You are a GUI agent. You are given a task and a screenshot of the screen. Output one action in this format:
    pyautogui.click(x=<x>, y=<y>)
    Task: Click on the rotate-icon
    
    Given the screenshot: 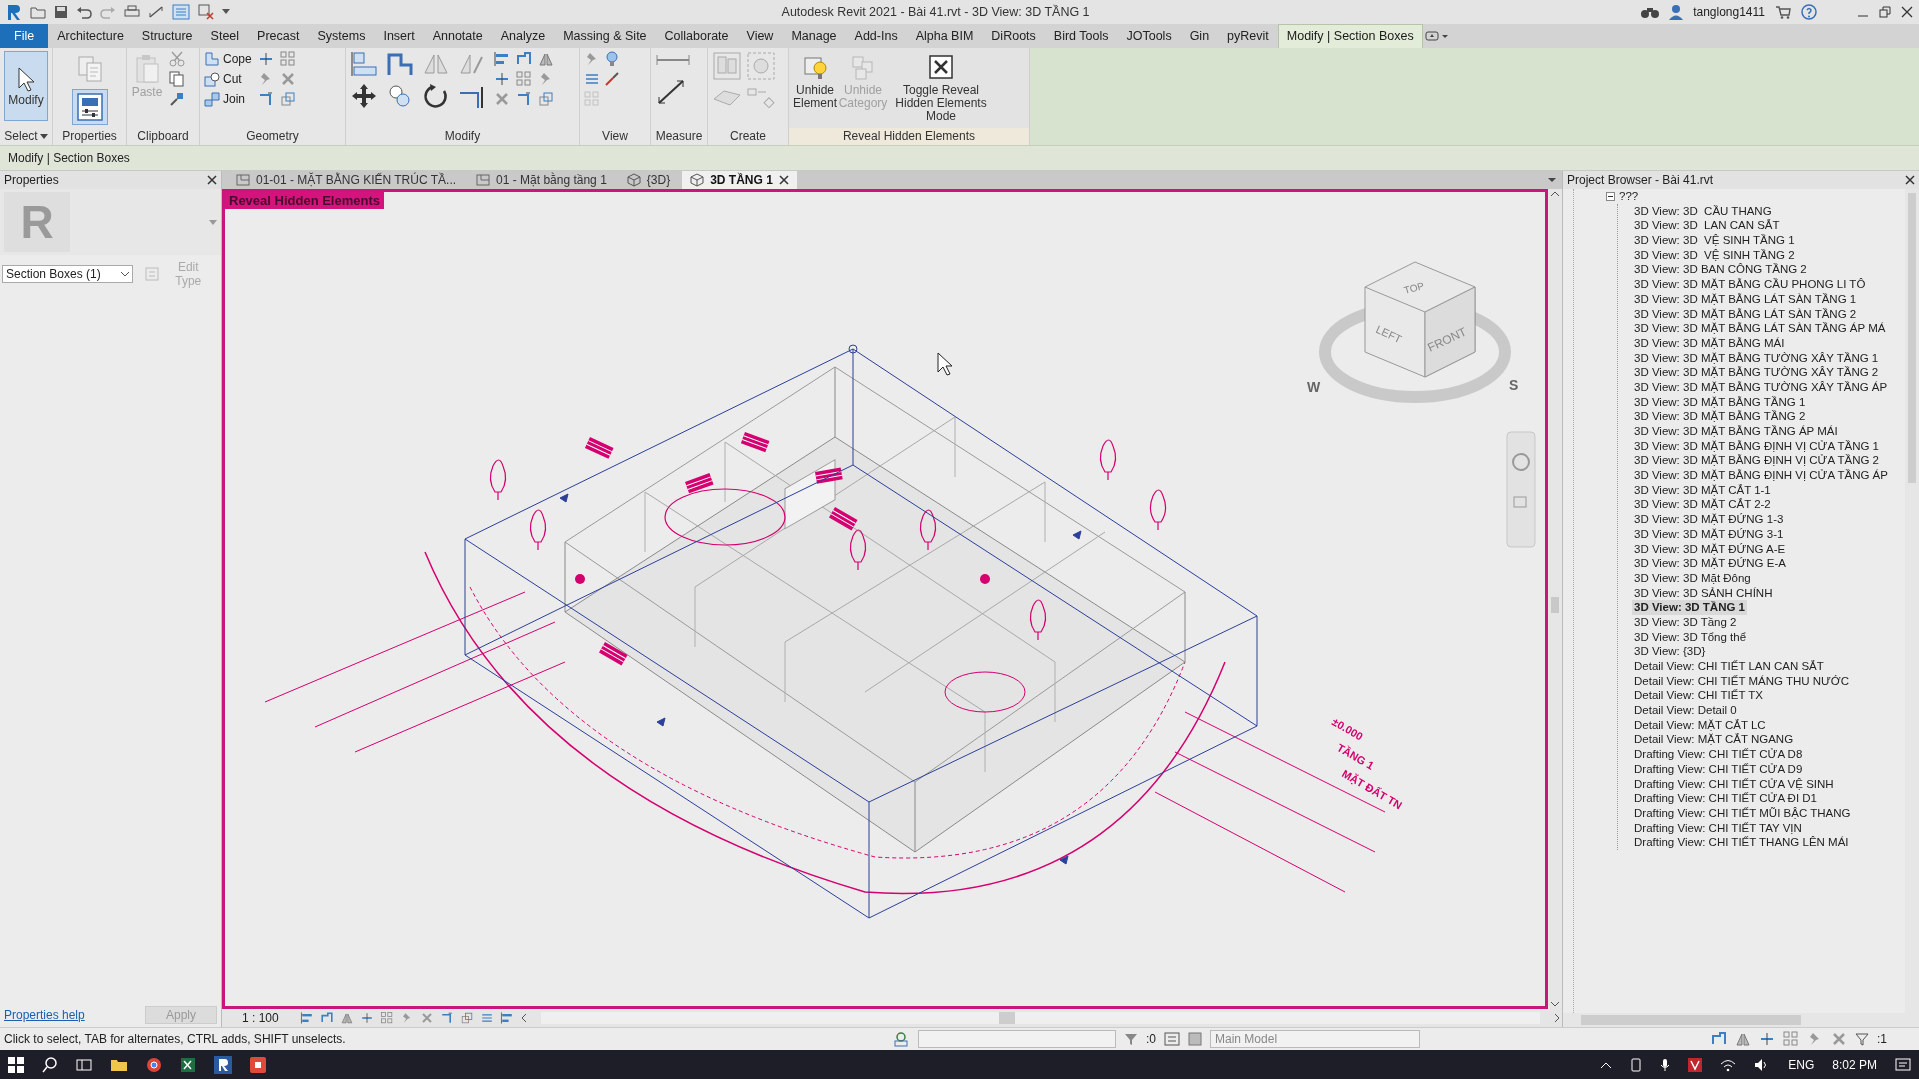 What is the action you would take?
    pyautogui.click(x=436, y=96)
    